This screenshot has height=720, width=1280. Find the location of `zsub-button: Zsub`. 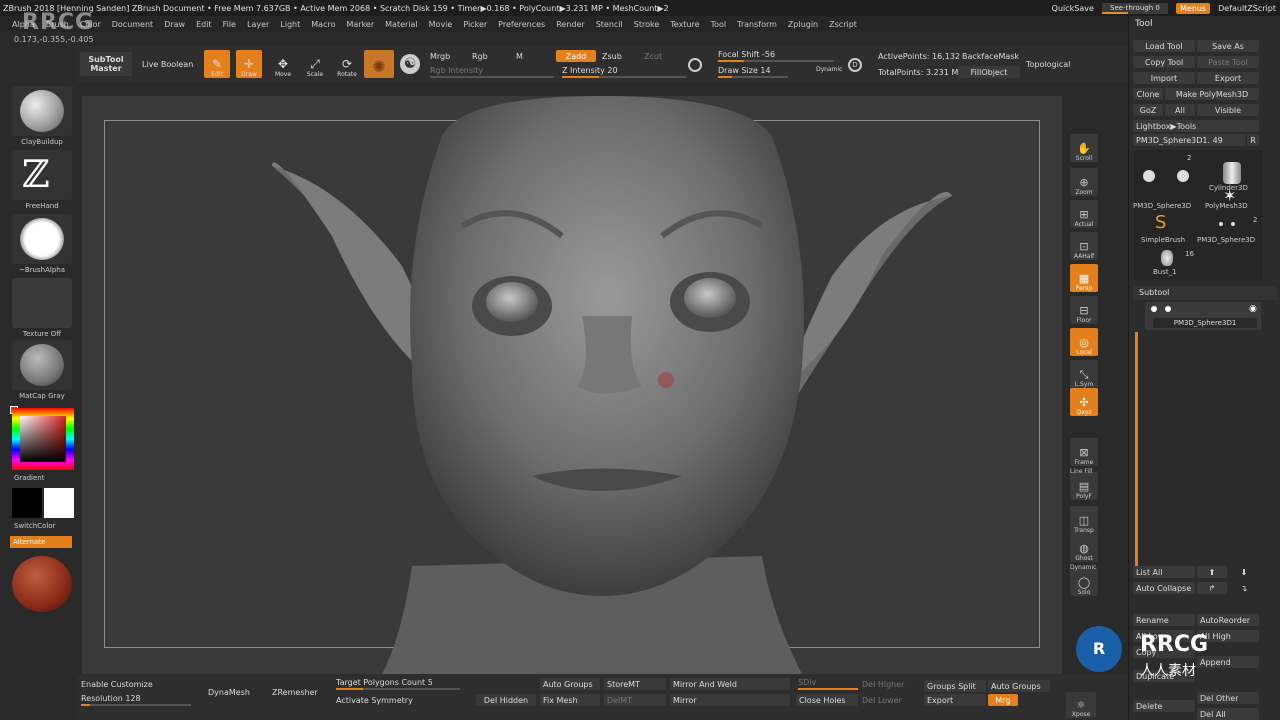

zsub-button: Zsub is located at coordinates (612, 56).